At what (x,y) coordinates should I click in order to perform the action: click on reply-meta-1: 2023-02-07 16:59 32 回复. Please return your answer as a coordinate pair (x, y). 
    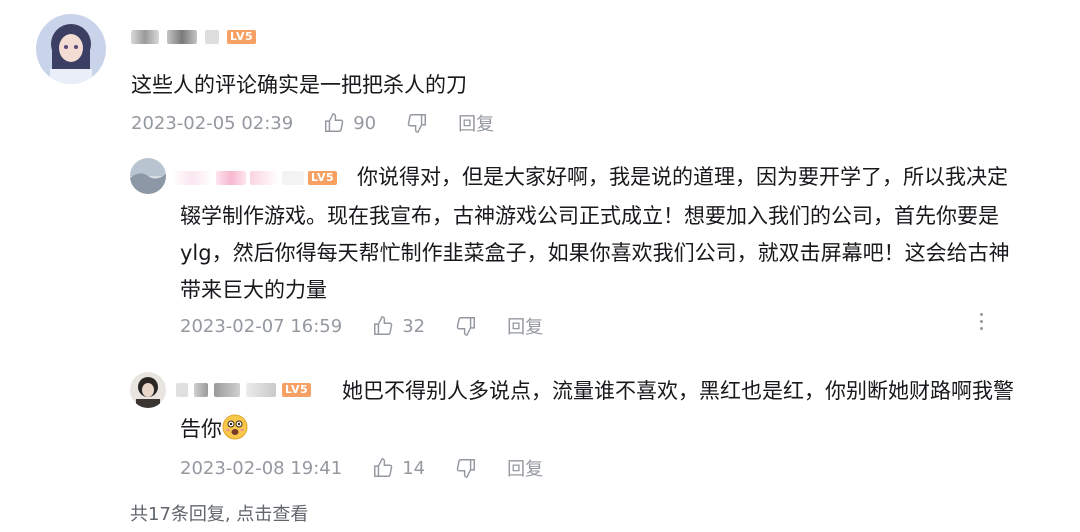
    Looking at the image, I should click on (361, 326).